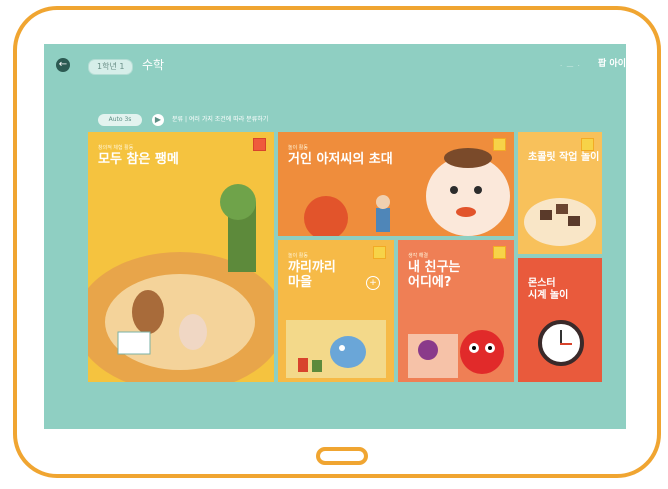 This screenshot has width=668, height=489. Describe the element at coordinates (612, 64) in the screenshot. I see `brand-logo: 팝 아이` at that location.